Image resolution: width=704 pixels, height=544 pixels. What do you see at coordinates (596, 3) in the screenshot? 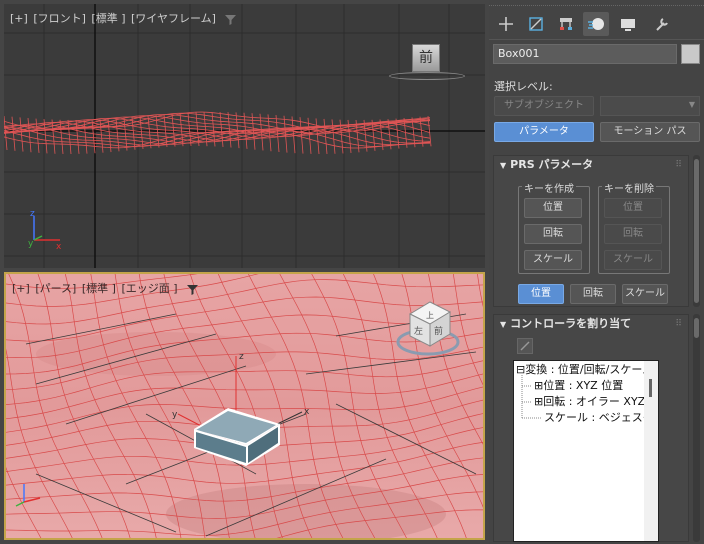
I see `panel-grip` at bounding box center [596, 3].